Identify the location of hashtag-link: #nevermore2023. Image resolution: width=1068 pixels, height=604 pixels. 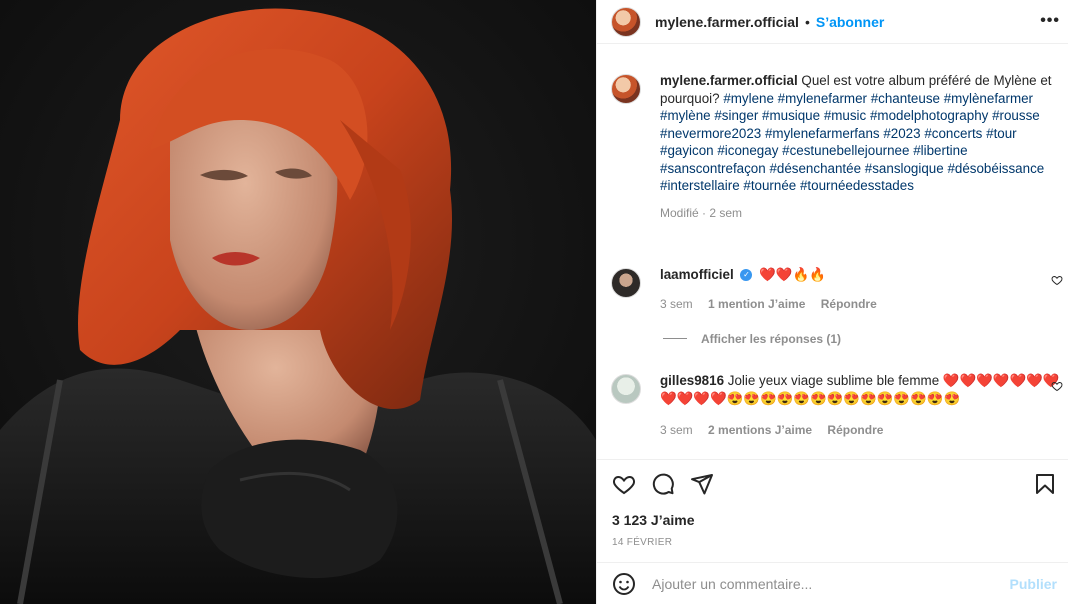
(710, 133).